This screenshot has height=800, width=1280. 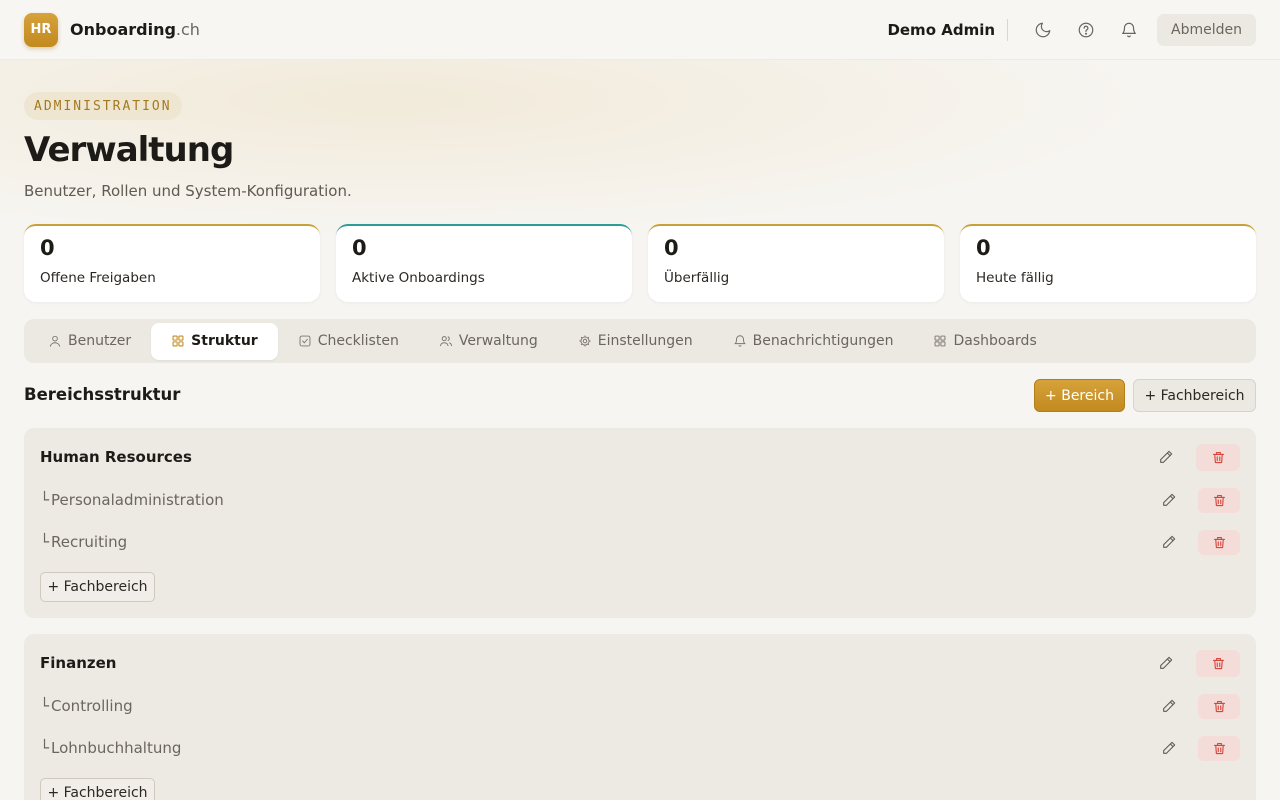 I want to click on notifications-button, so click(x=1129, y=30).